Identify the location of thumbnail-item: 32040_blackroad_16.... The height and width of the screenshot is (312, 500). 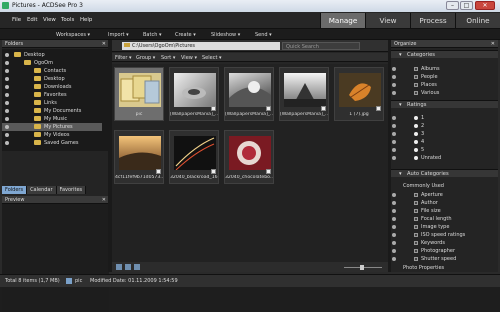
(194, 157).